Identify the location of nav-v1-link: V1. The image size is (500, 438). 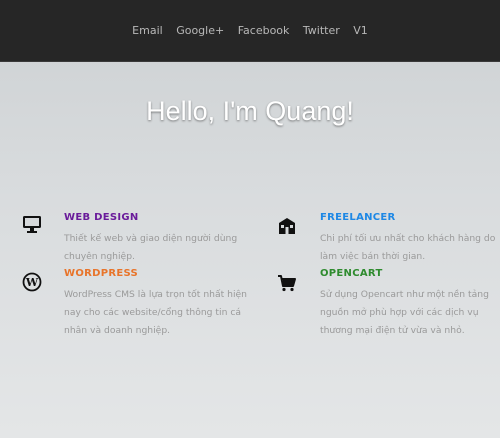
(360, 30).